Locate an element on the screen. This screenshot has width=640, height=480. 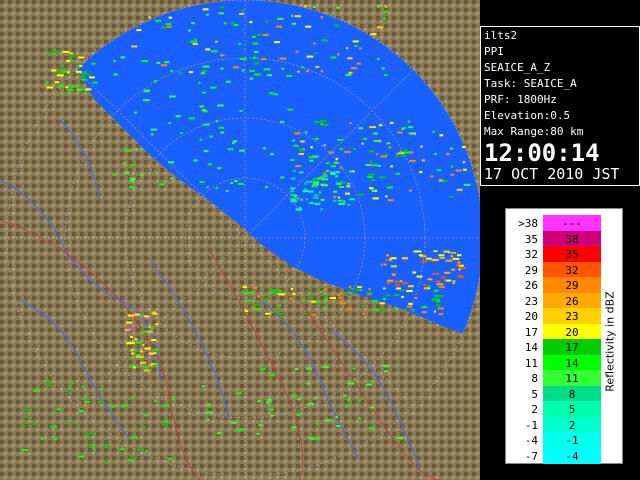
legend-row: 35 38 is located at coordinates (555, 239).